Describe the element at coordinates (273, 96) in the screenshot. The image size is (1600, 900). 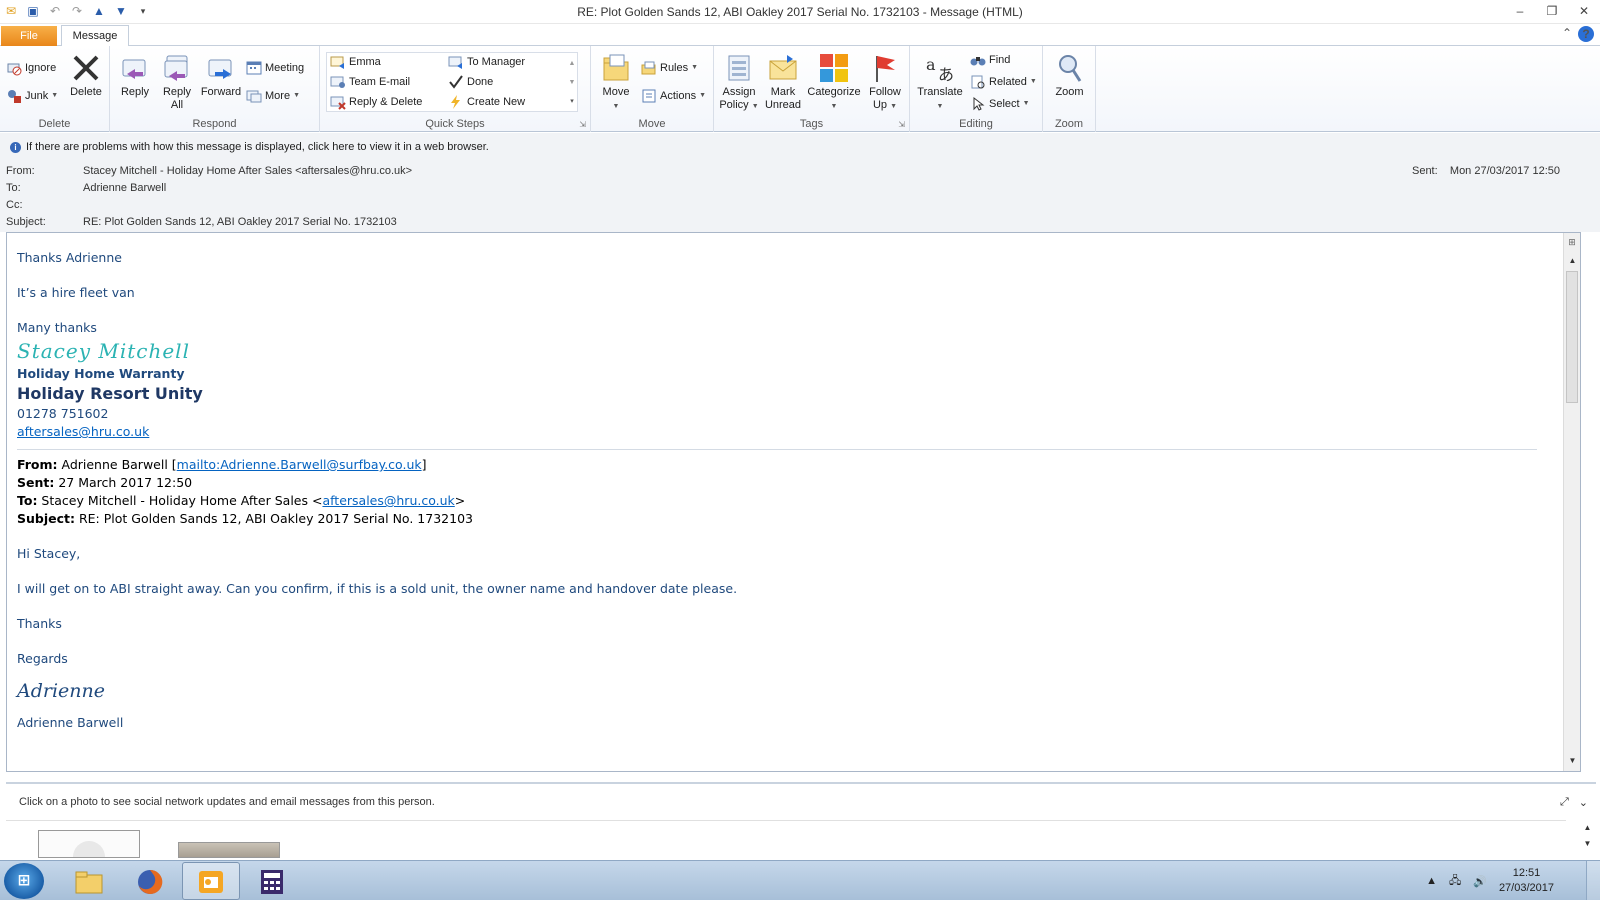
I see `more-respond-button: More ▼` at that location.